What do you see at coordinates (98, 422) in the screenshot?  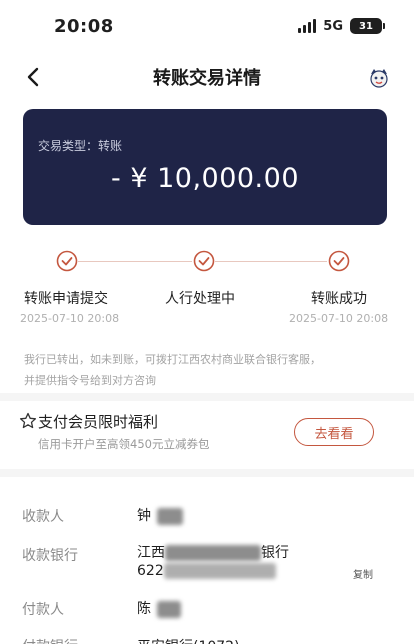 I see `promo-title: 支付会员限时福利` at bounding box center [98, 422].